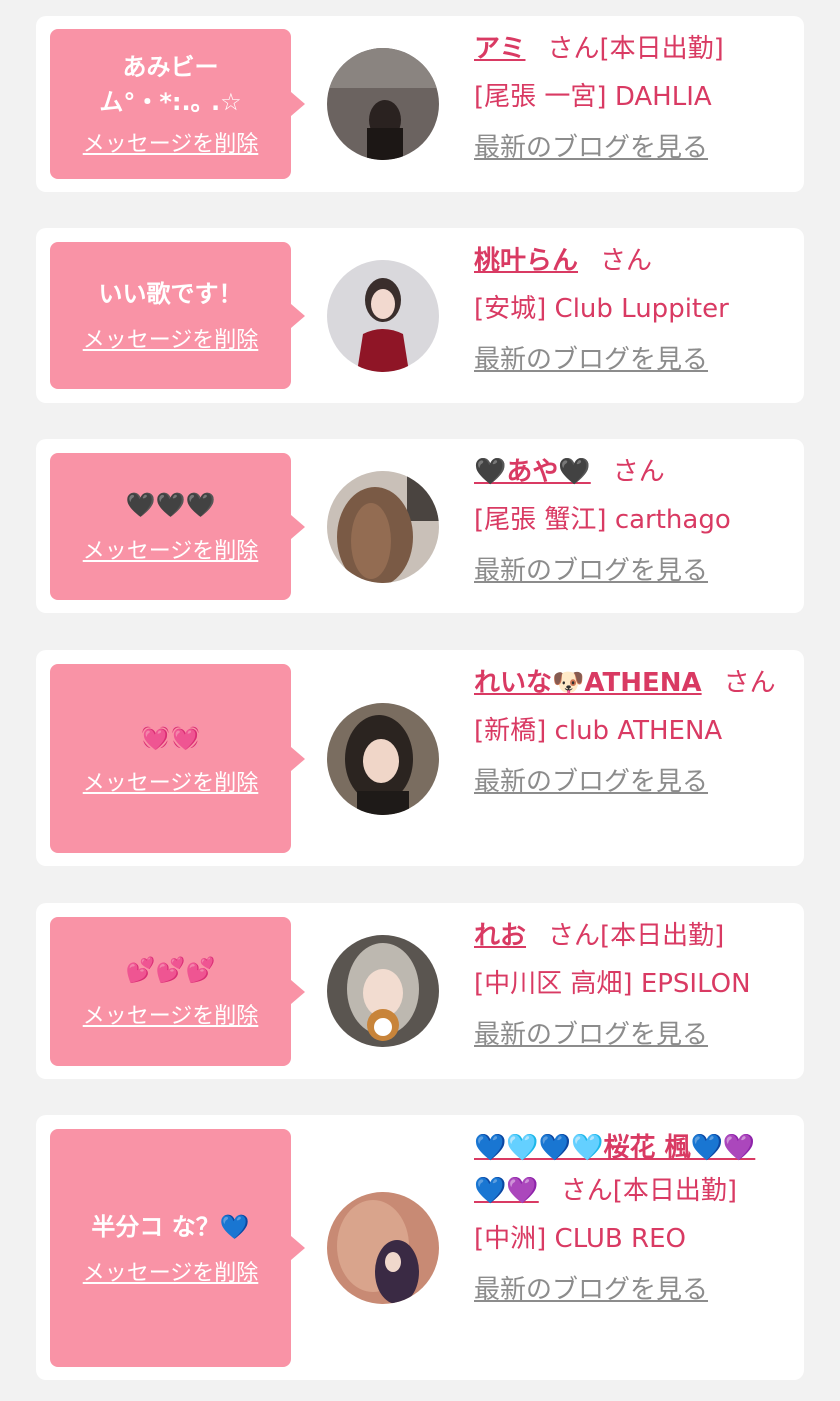  Describe the element at coordinates (170, 84) in the screenshot. I see `message-text: あみビー ム°・*:.｡ .☆` at that location.